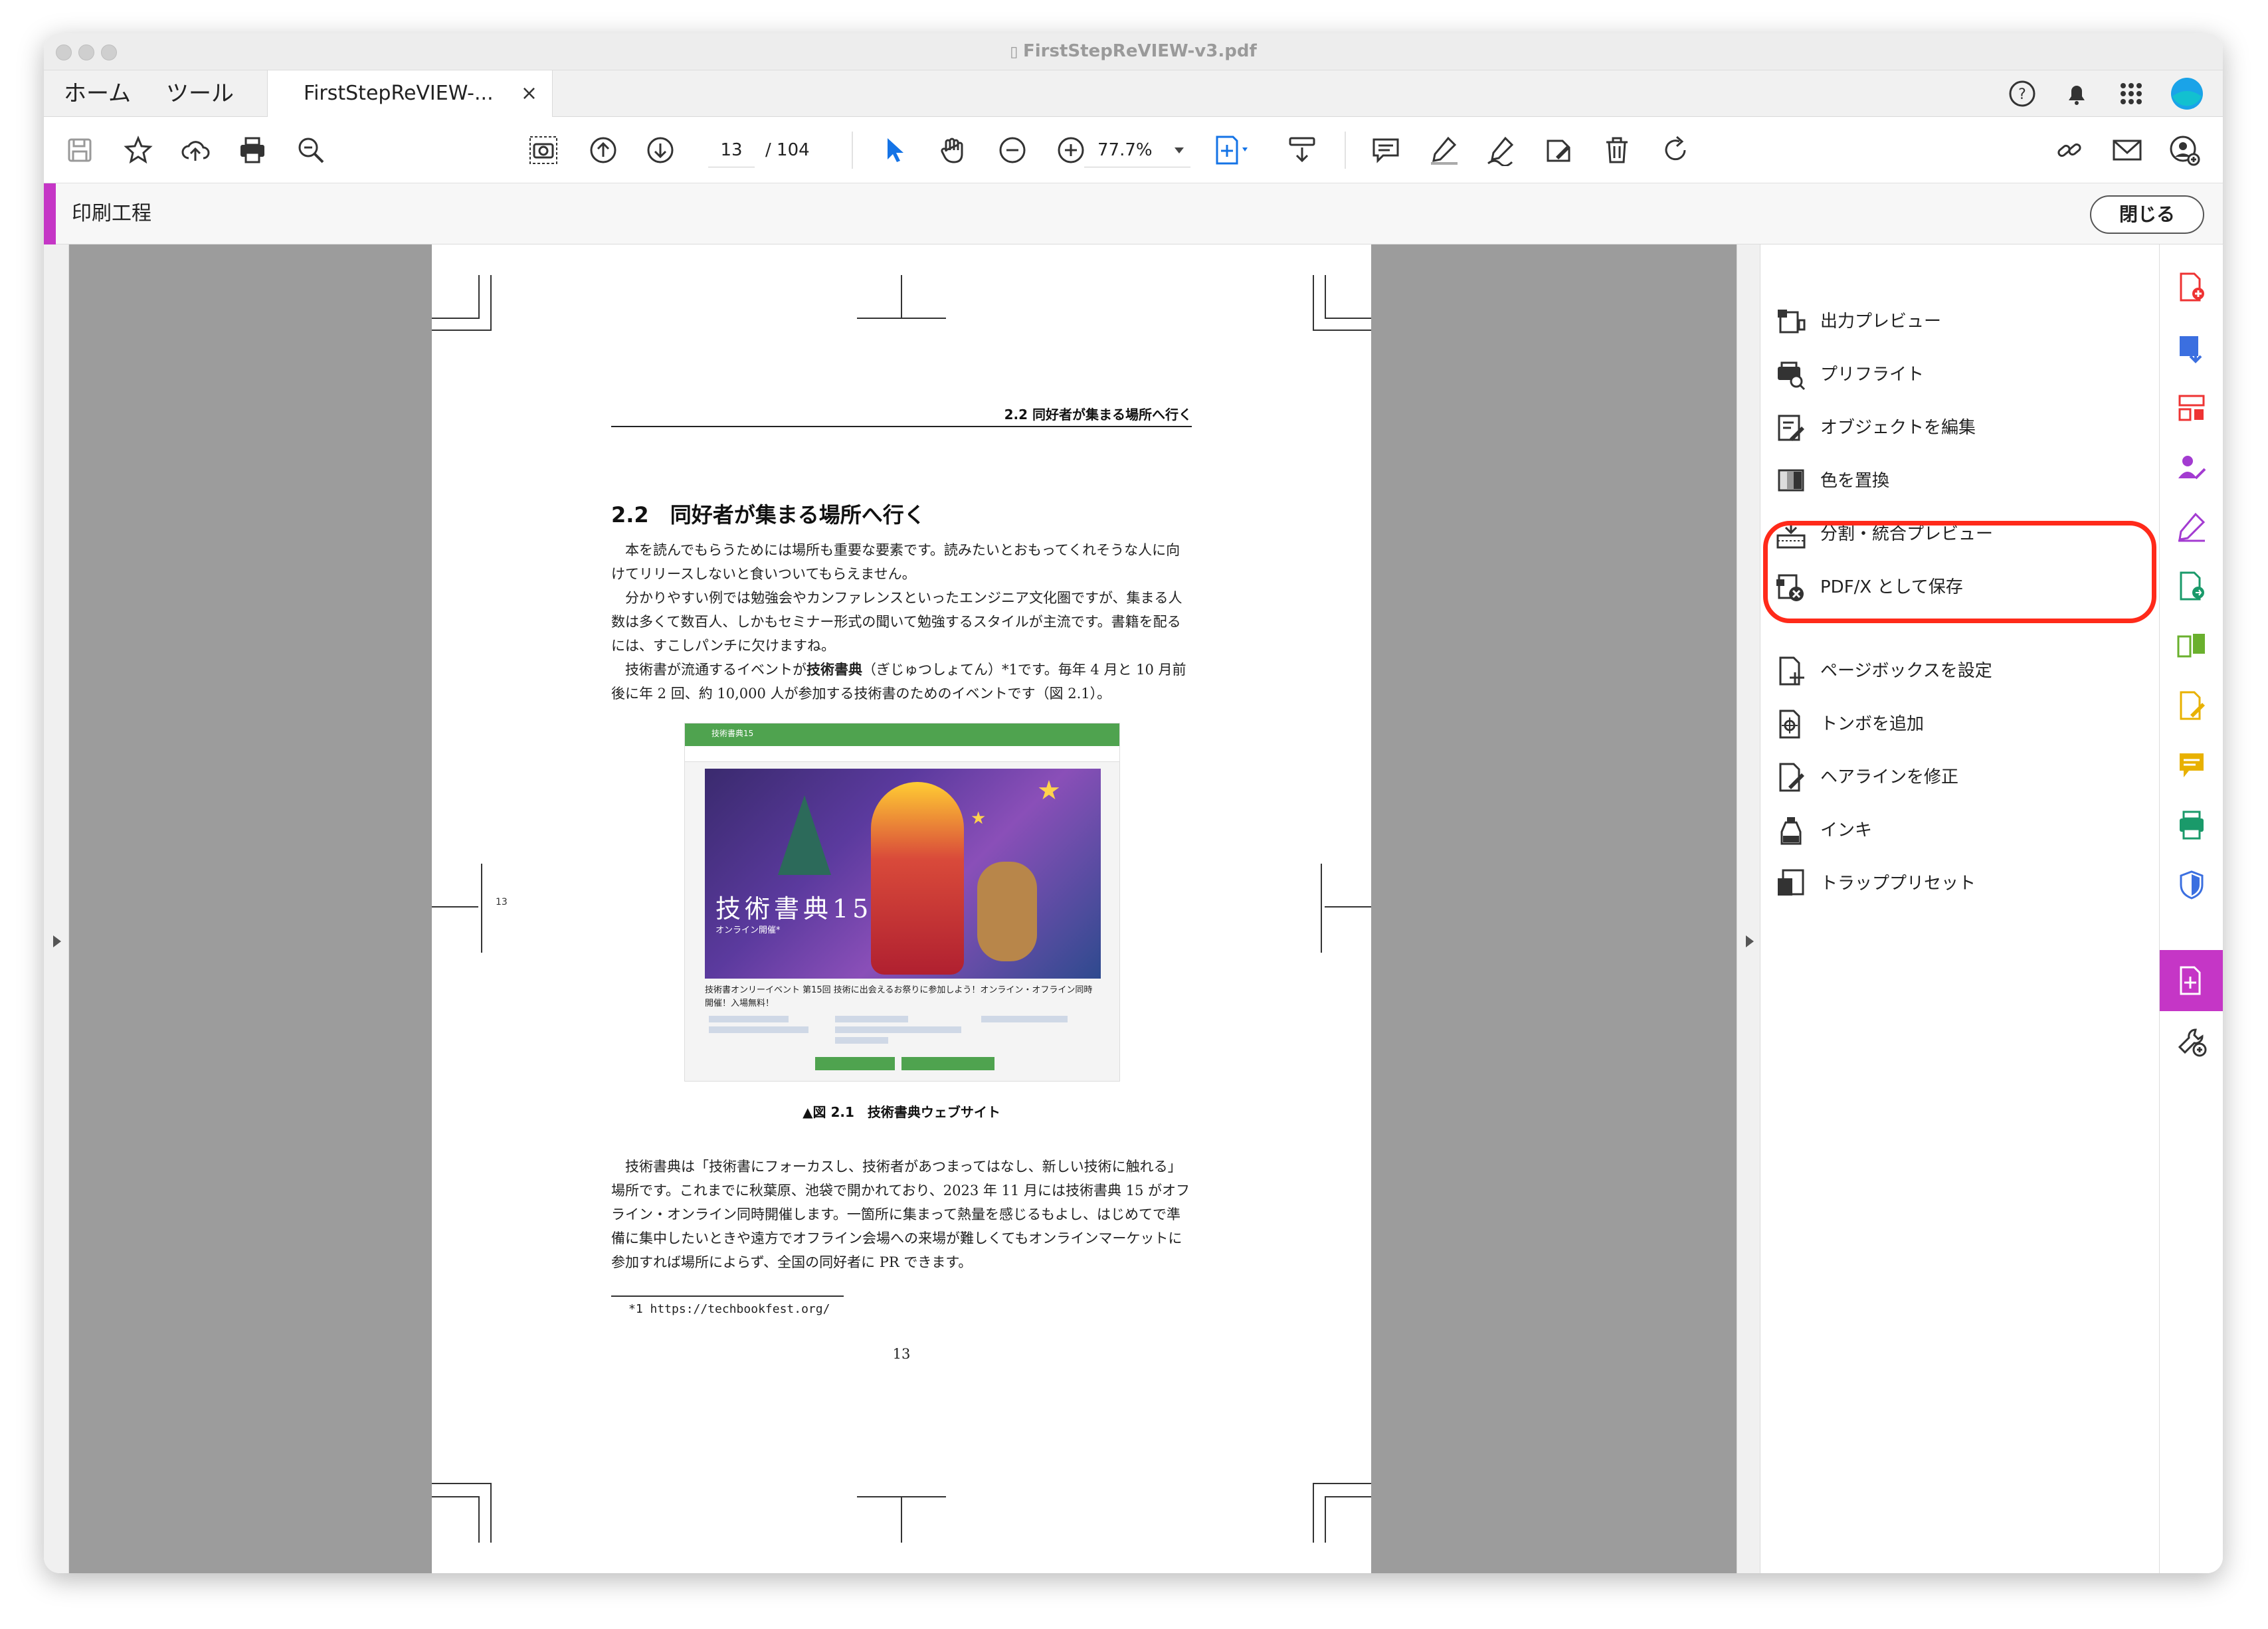  What do you see at coordinates (1133, 213) in the screenshot?
I see `tool-header: 印刷工程 閉じる` at bounding box center [1133, 213].